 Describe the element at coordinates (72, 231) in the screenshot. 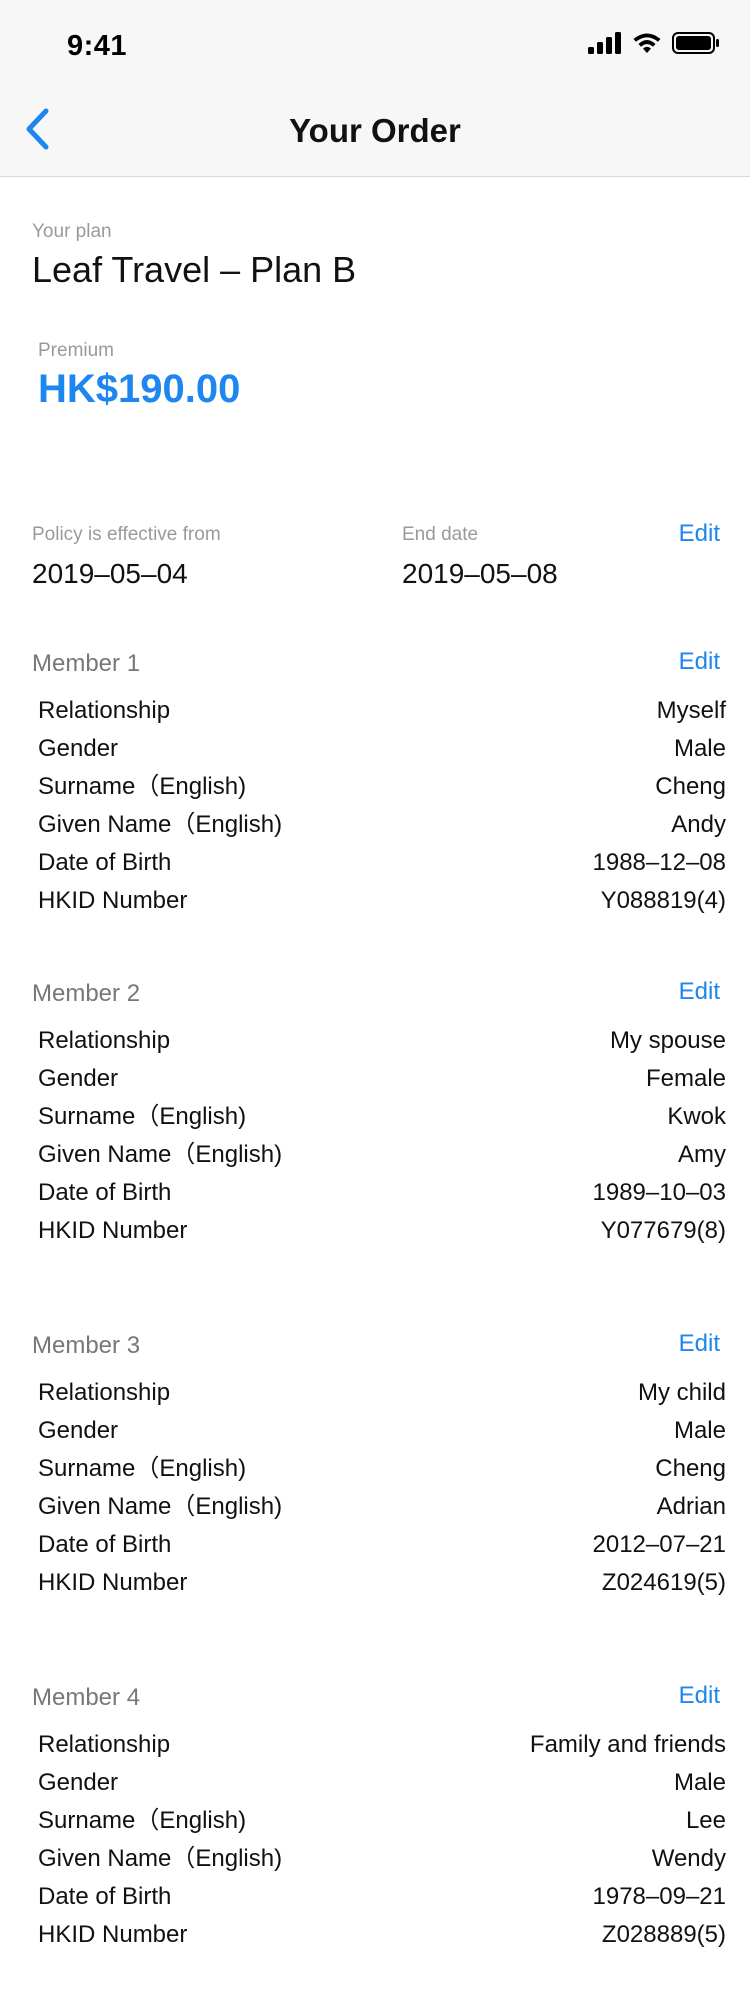

I see `plan-label: Your plan` at that location.